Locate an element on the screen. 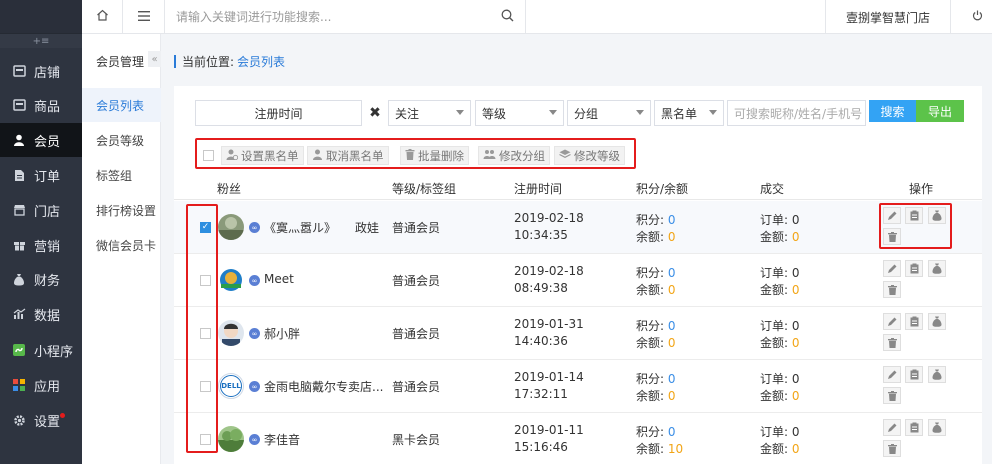  sidebar-item-store: 门店 is located at coordinates (41, 210).